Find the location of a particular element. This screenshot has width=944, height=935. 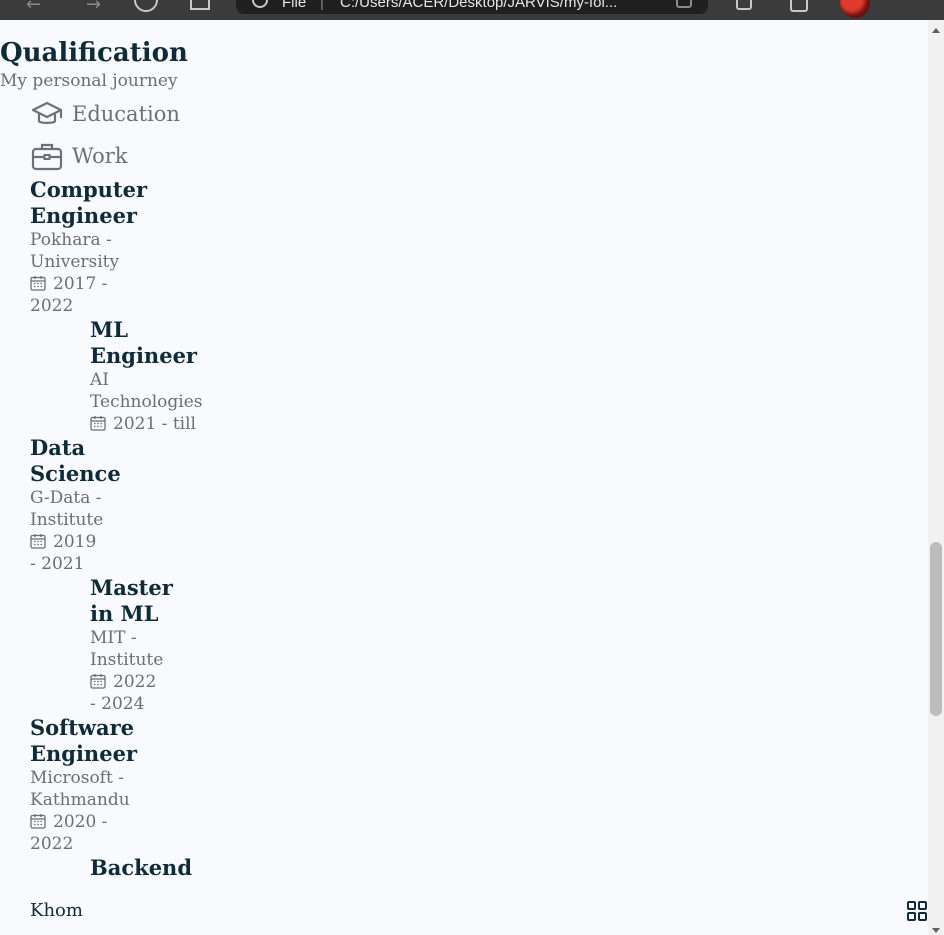

address-scheme: File is located at coordinates (294, 5).